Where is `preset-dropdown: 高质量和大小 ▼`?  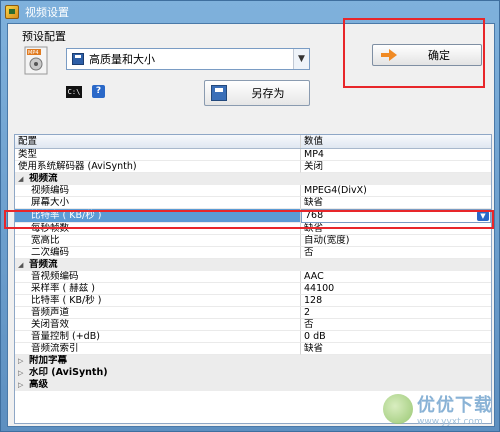
preset-dropdown: 高质量和大小 ▼ is located at coordinates (188, 59).